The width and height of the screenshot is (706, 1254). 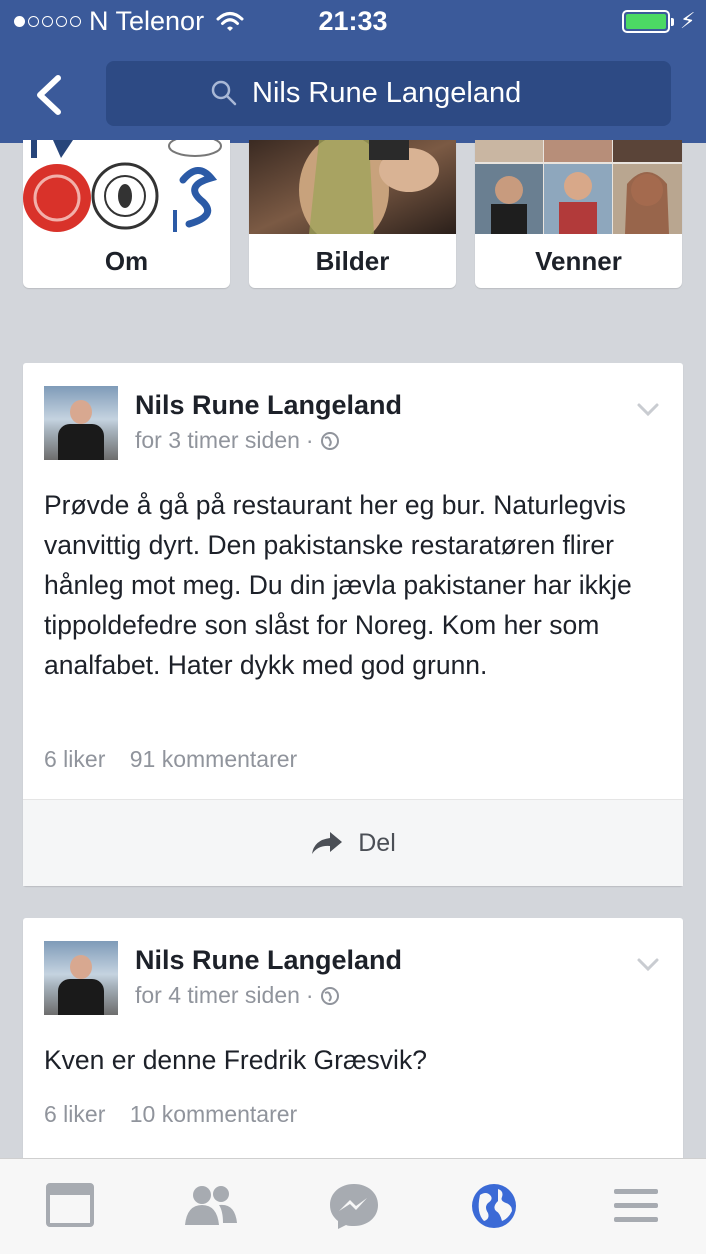 I want to click on charging-icon: ⚡, so click(x=688, y=20).